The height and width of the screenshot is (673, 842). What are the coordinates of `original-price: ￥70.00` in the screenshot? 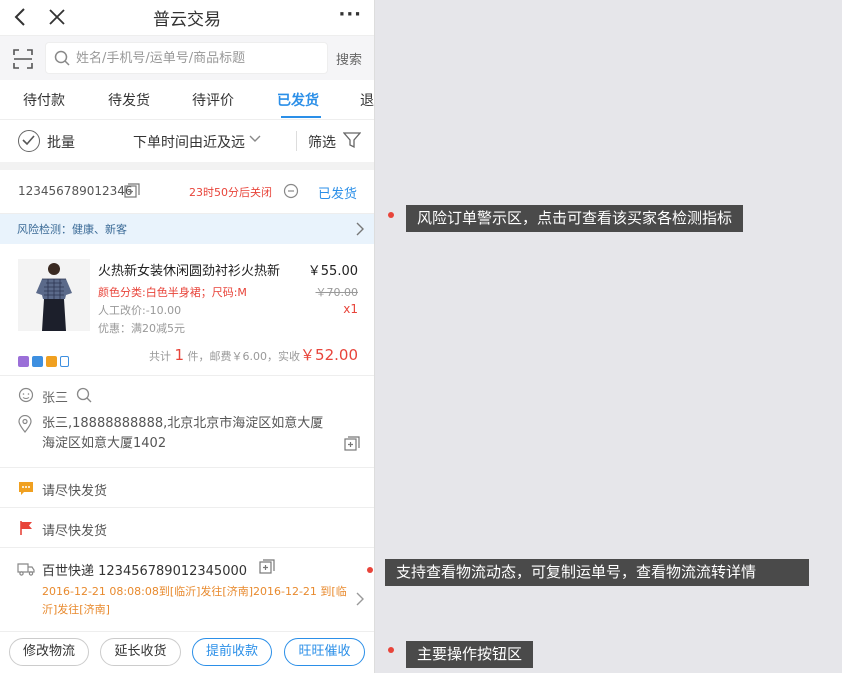 It's located at (337, 292).